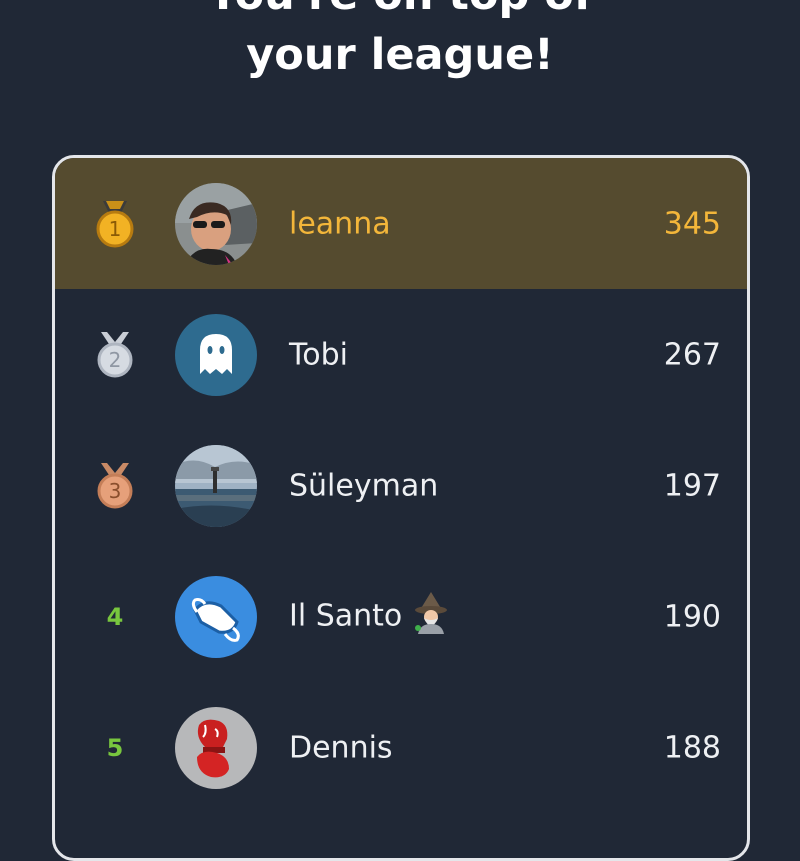  What do you see at coordinates (115, 228) in the screenshot?
I see `rank-number: 1` at bounding box center [115, 228].